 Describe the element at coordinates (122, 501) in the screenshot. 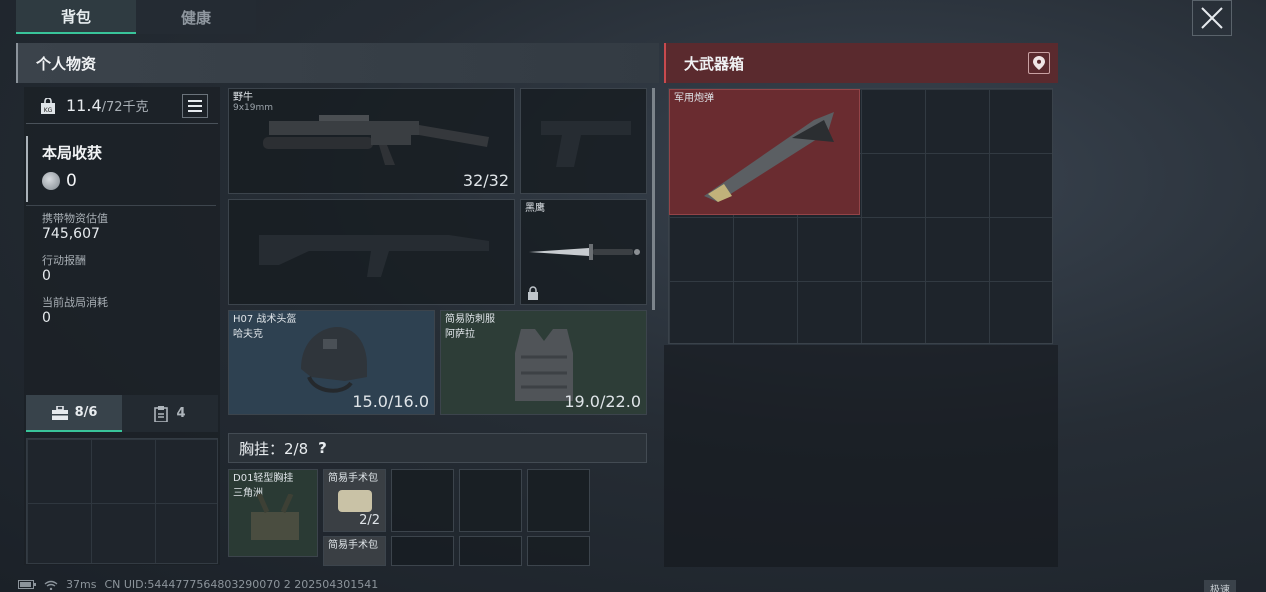

I see `toolbox-grid` at that location.